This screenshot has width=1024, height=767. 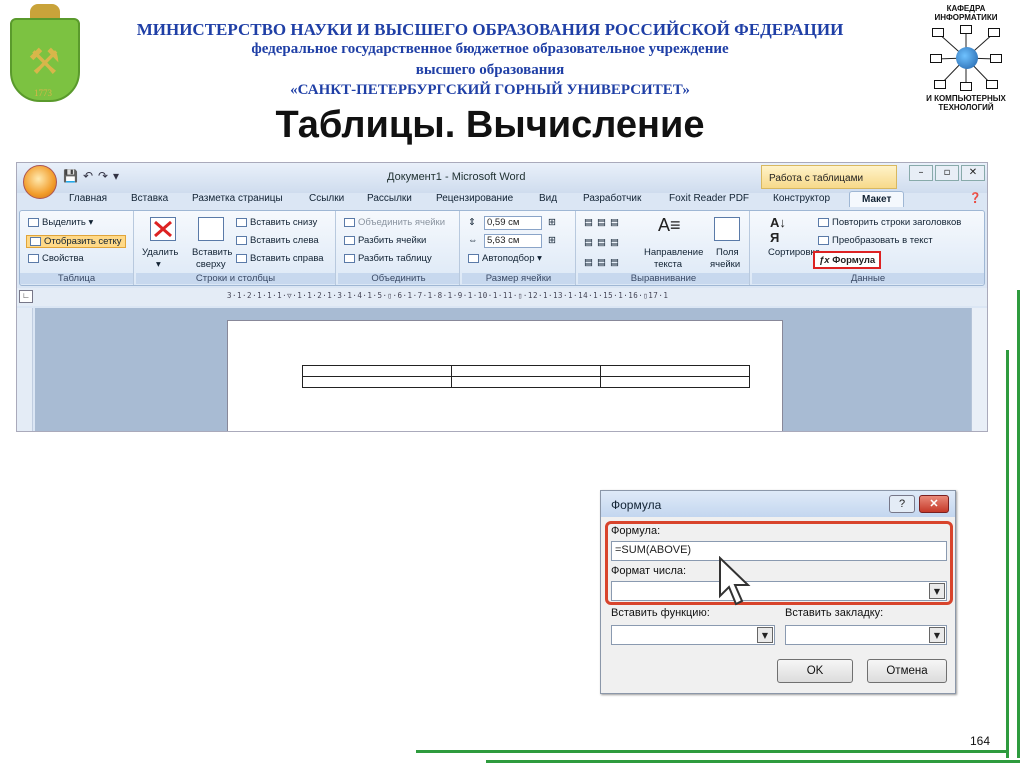 I want to click on col-width-icon: ⇔, so click(x=473, y=240).